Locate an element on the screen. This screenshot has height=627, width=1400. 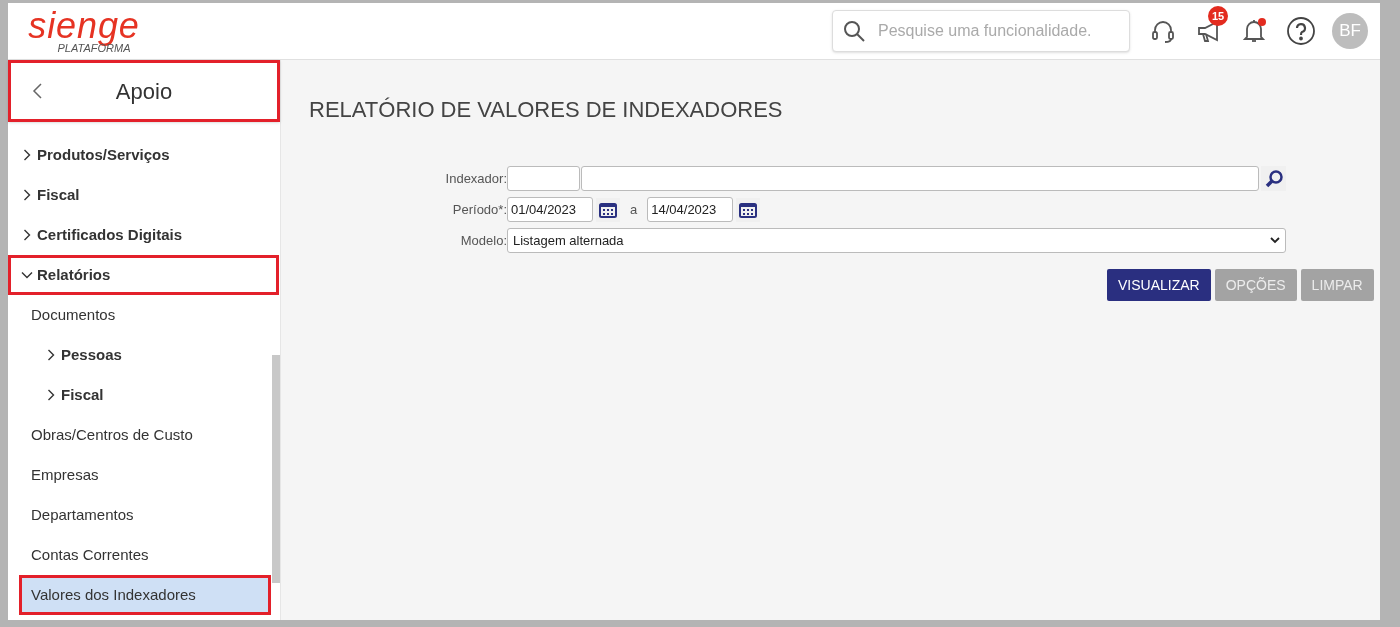
help-icon is located at coordinates (1301, 31).